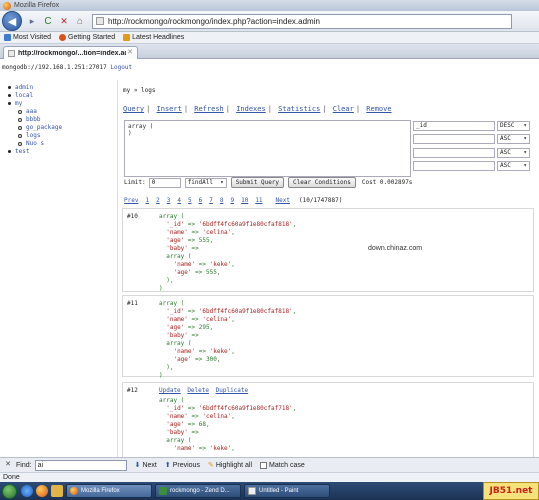  Describe the element at coordinates (146, 465) in the screenshot. I see `find-next-button: ⬇ Next` at that location.